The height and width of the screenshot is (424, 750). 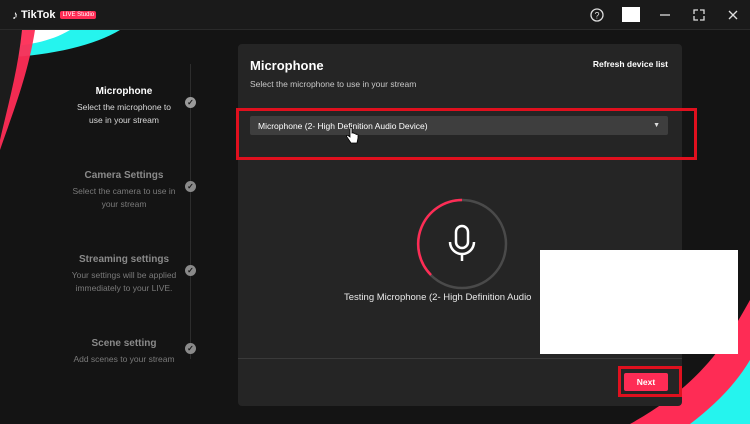 What do you see at coordinates (190, 211) in the screenshot?
I see `steps-connector` at bounding box center [190, 211].